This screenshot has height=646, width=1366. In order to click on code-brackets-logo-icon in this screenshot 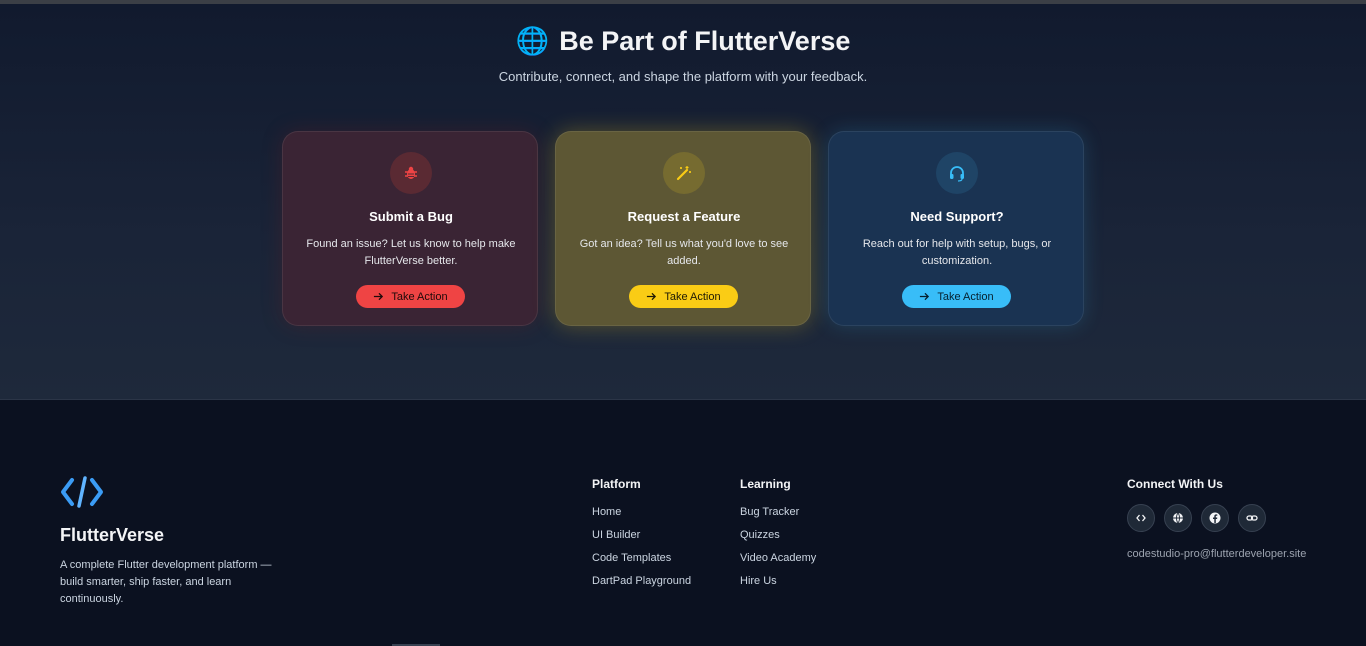, I will do `click(82, 494)`.